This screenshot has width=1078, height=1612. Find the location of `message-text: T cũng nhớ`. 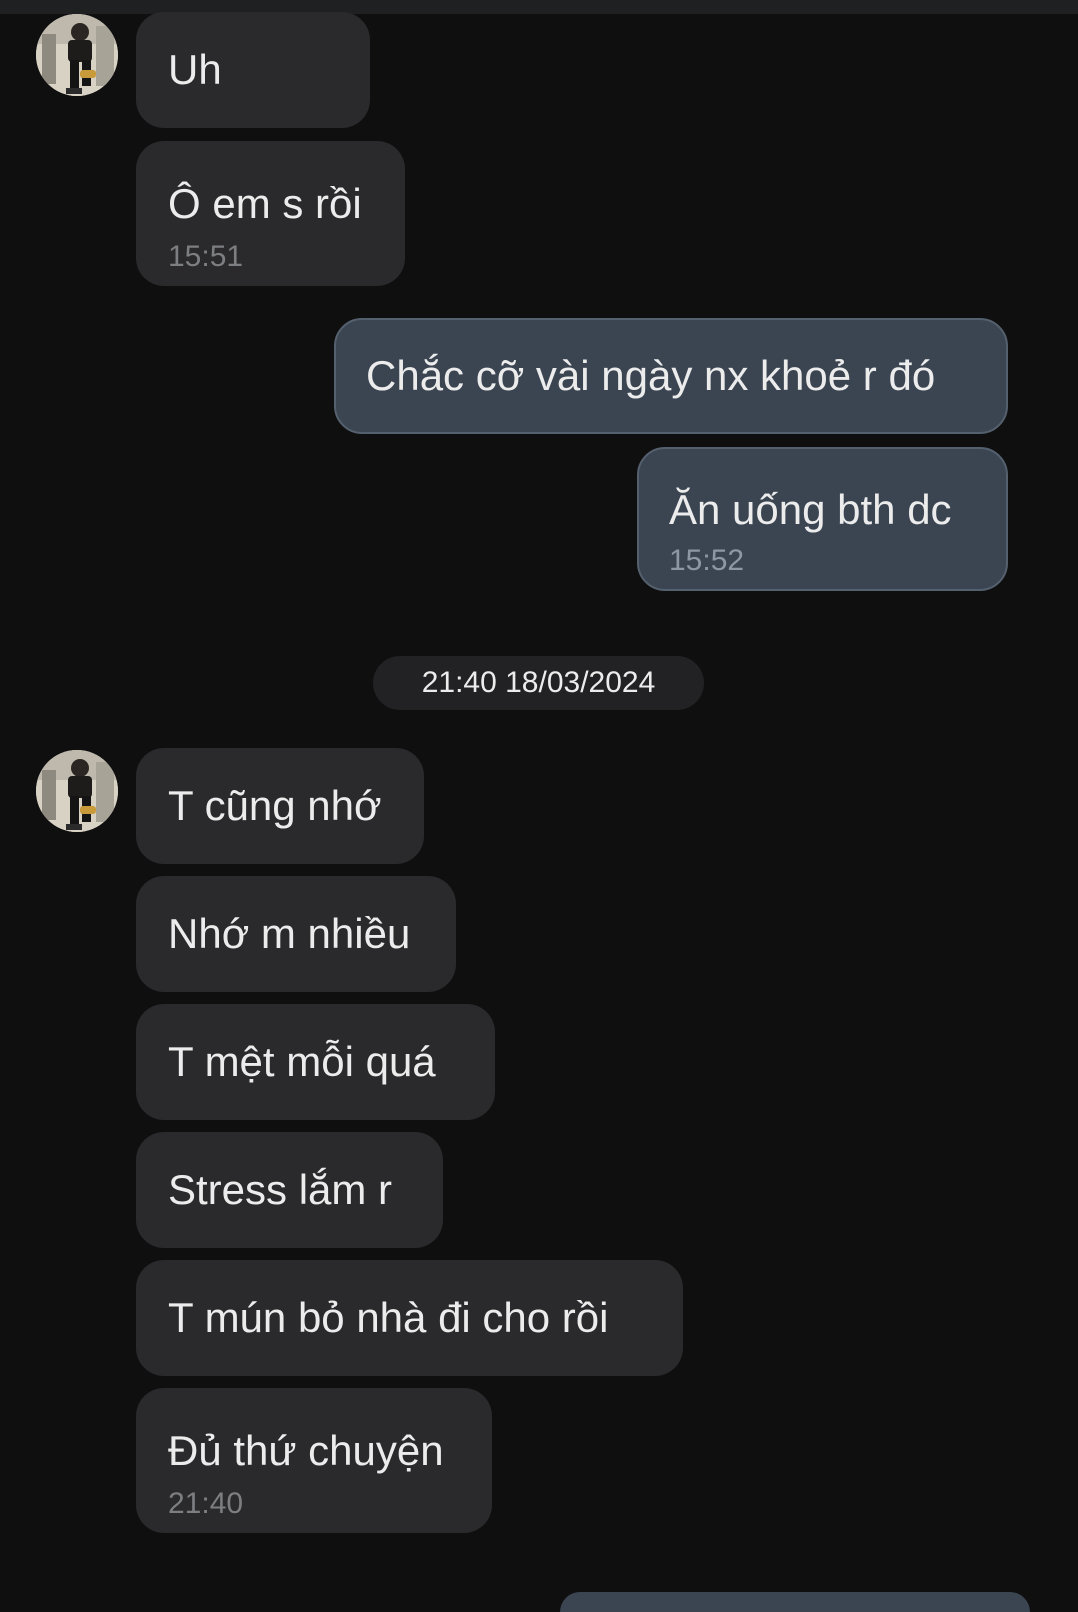

message-text: T cũng nhớ is located at coordinates (275, 805).